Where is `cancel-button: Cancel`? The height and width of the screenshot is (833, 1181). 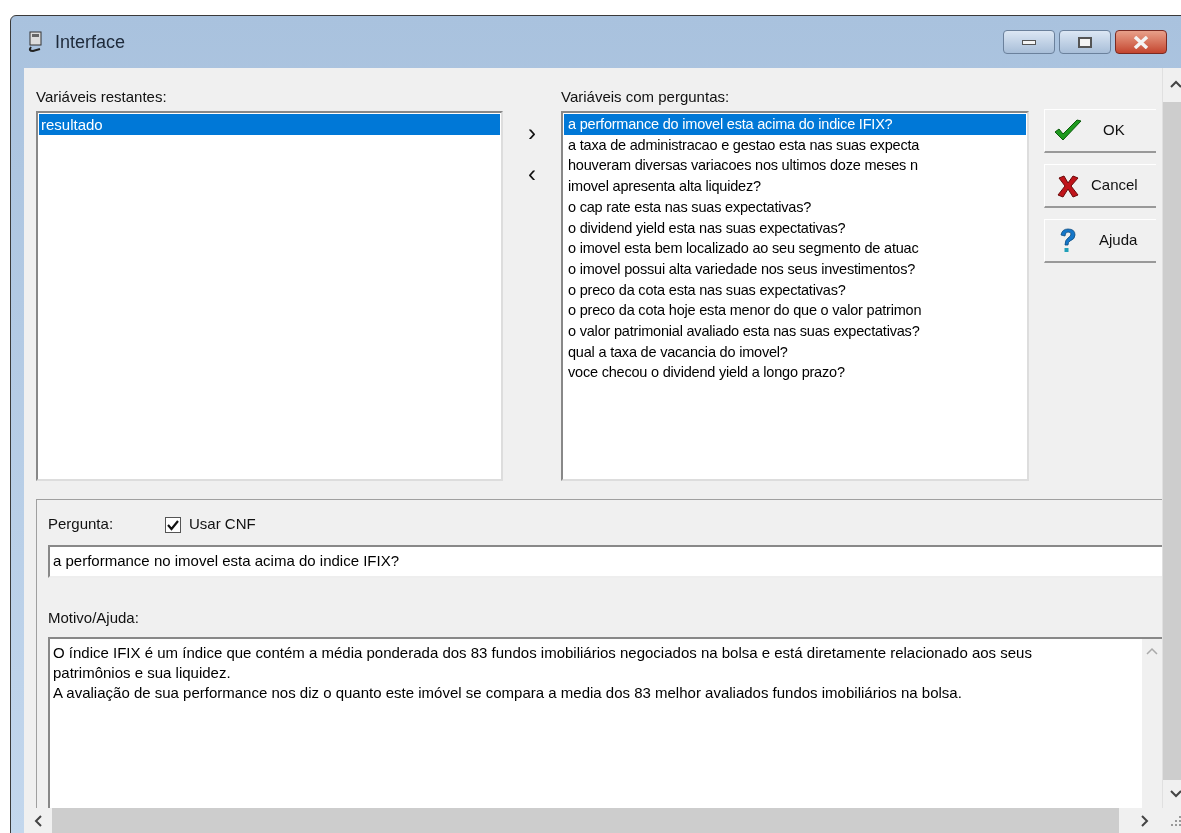 cancel-button: Cancel is located at coordinates (1100, 186).